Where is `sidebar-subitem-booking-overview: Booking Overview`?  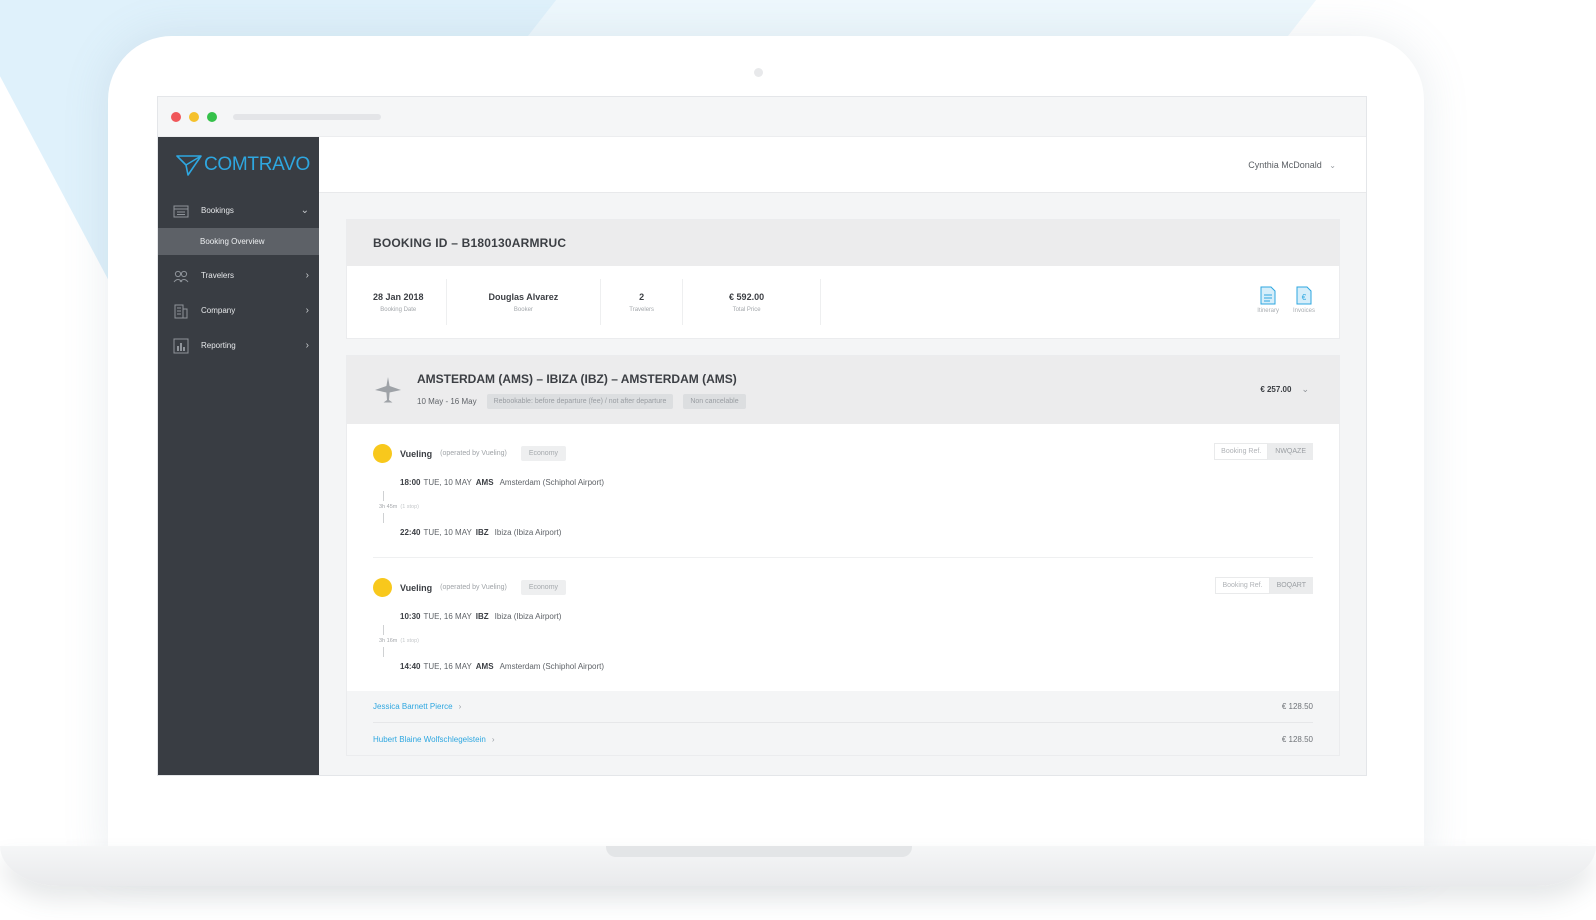
sidebar-subitem-booking-overview: Booking Overview is located at coordinates (238, 241).